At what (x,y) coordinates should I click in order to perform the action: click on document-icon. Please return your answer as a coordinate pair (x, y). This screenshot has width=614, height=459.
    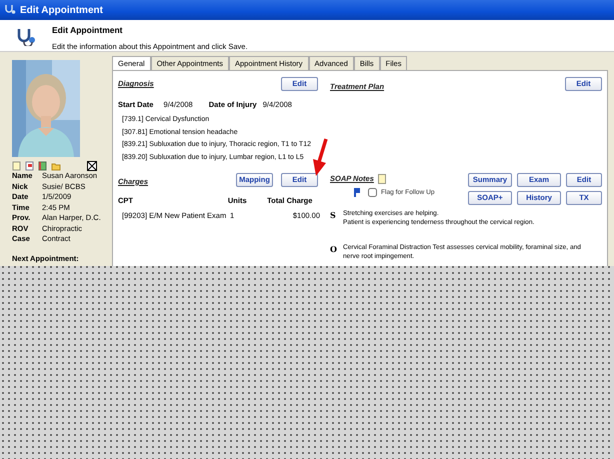
    Looking at the image, I should click on (29, 166).